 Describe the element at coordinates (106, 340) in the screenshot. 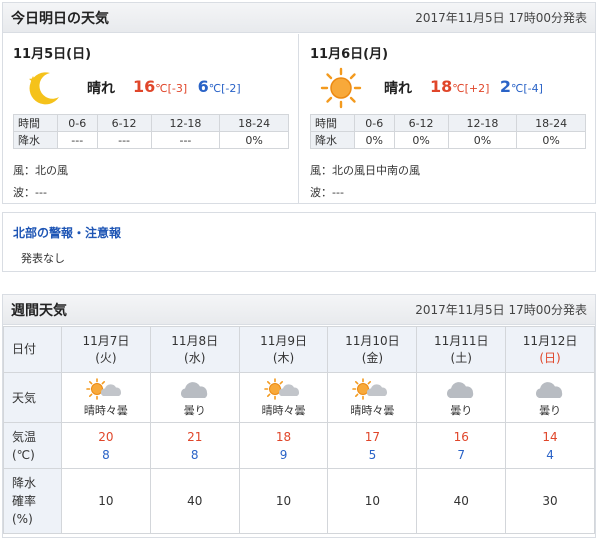

I see `weekly-date: 11月7日` at that location.